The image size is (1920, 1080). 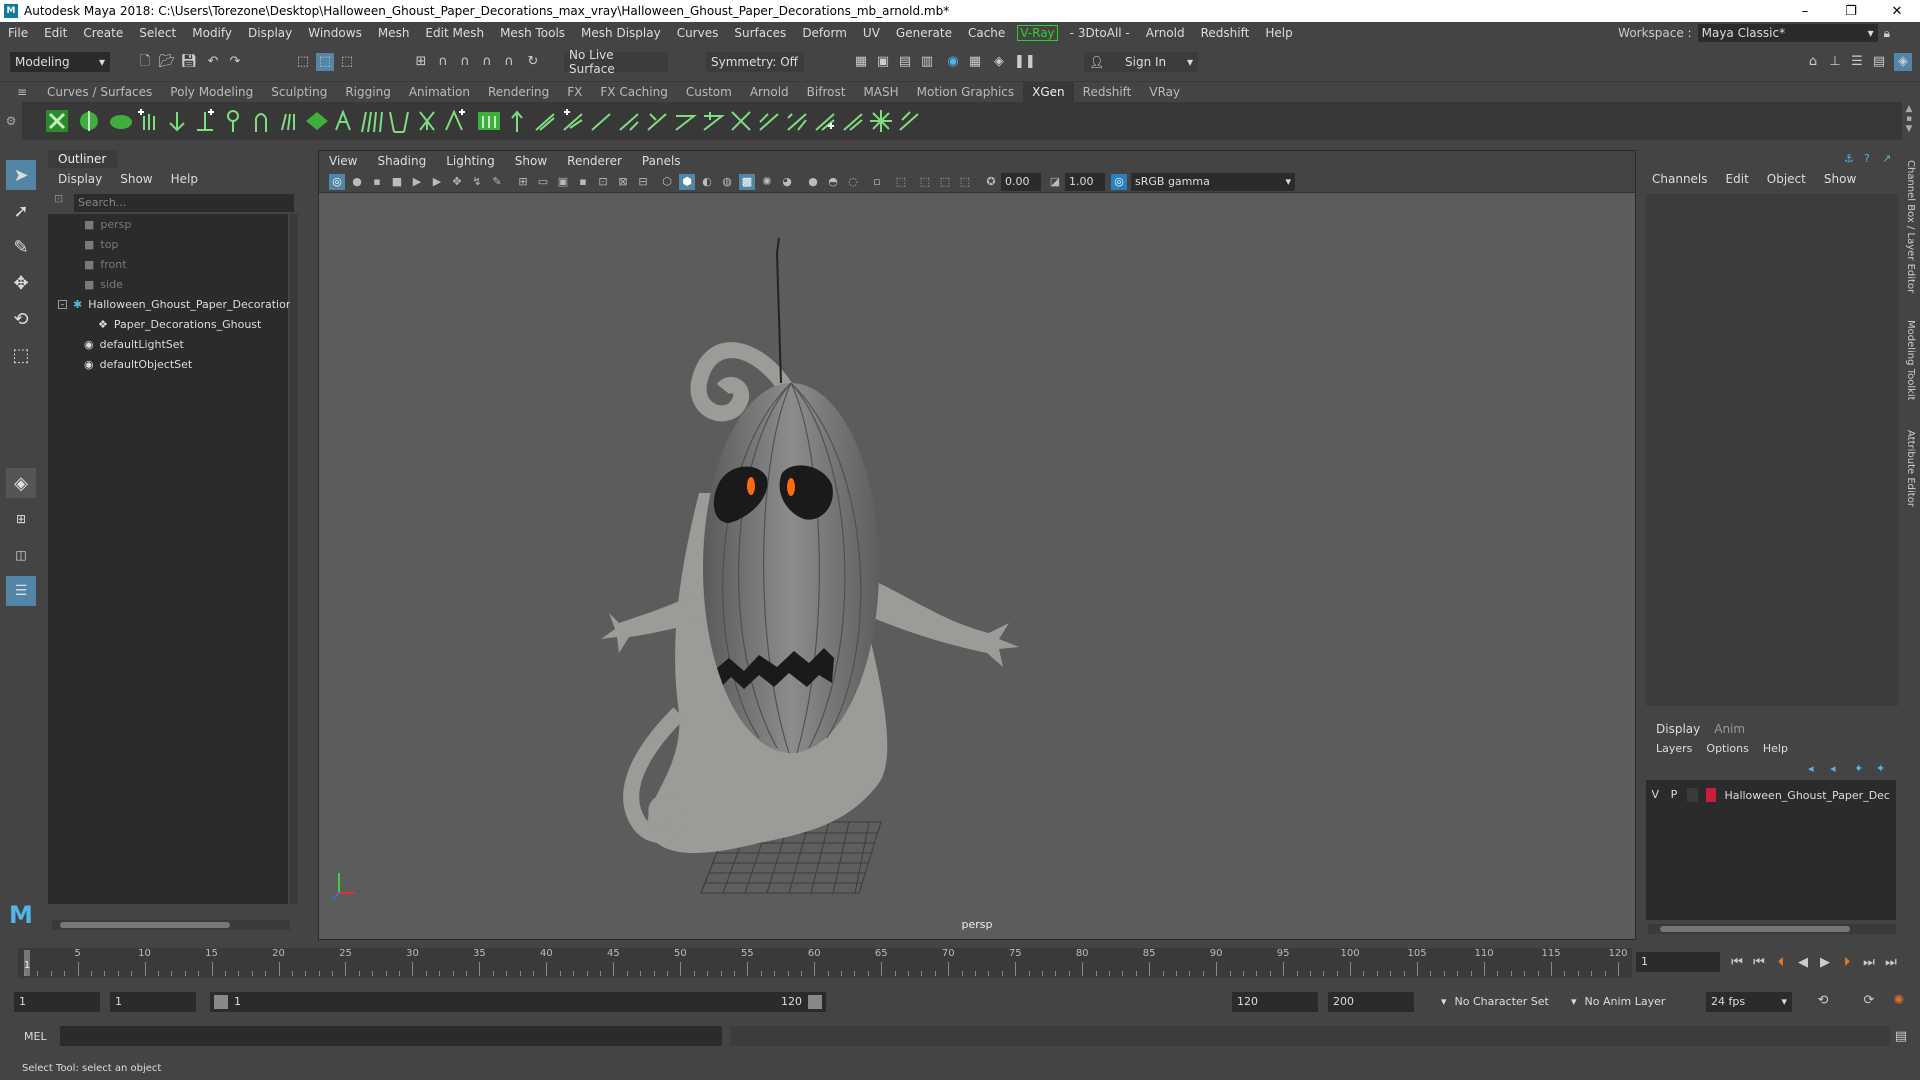 What do you see at coordinates (89, 121) in the screenshot?
I see `create-description-icon` at bounding box center [89, 121].